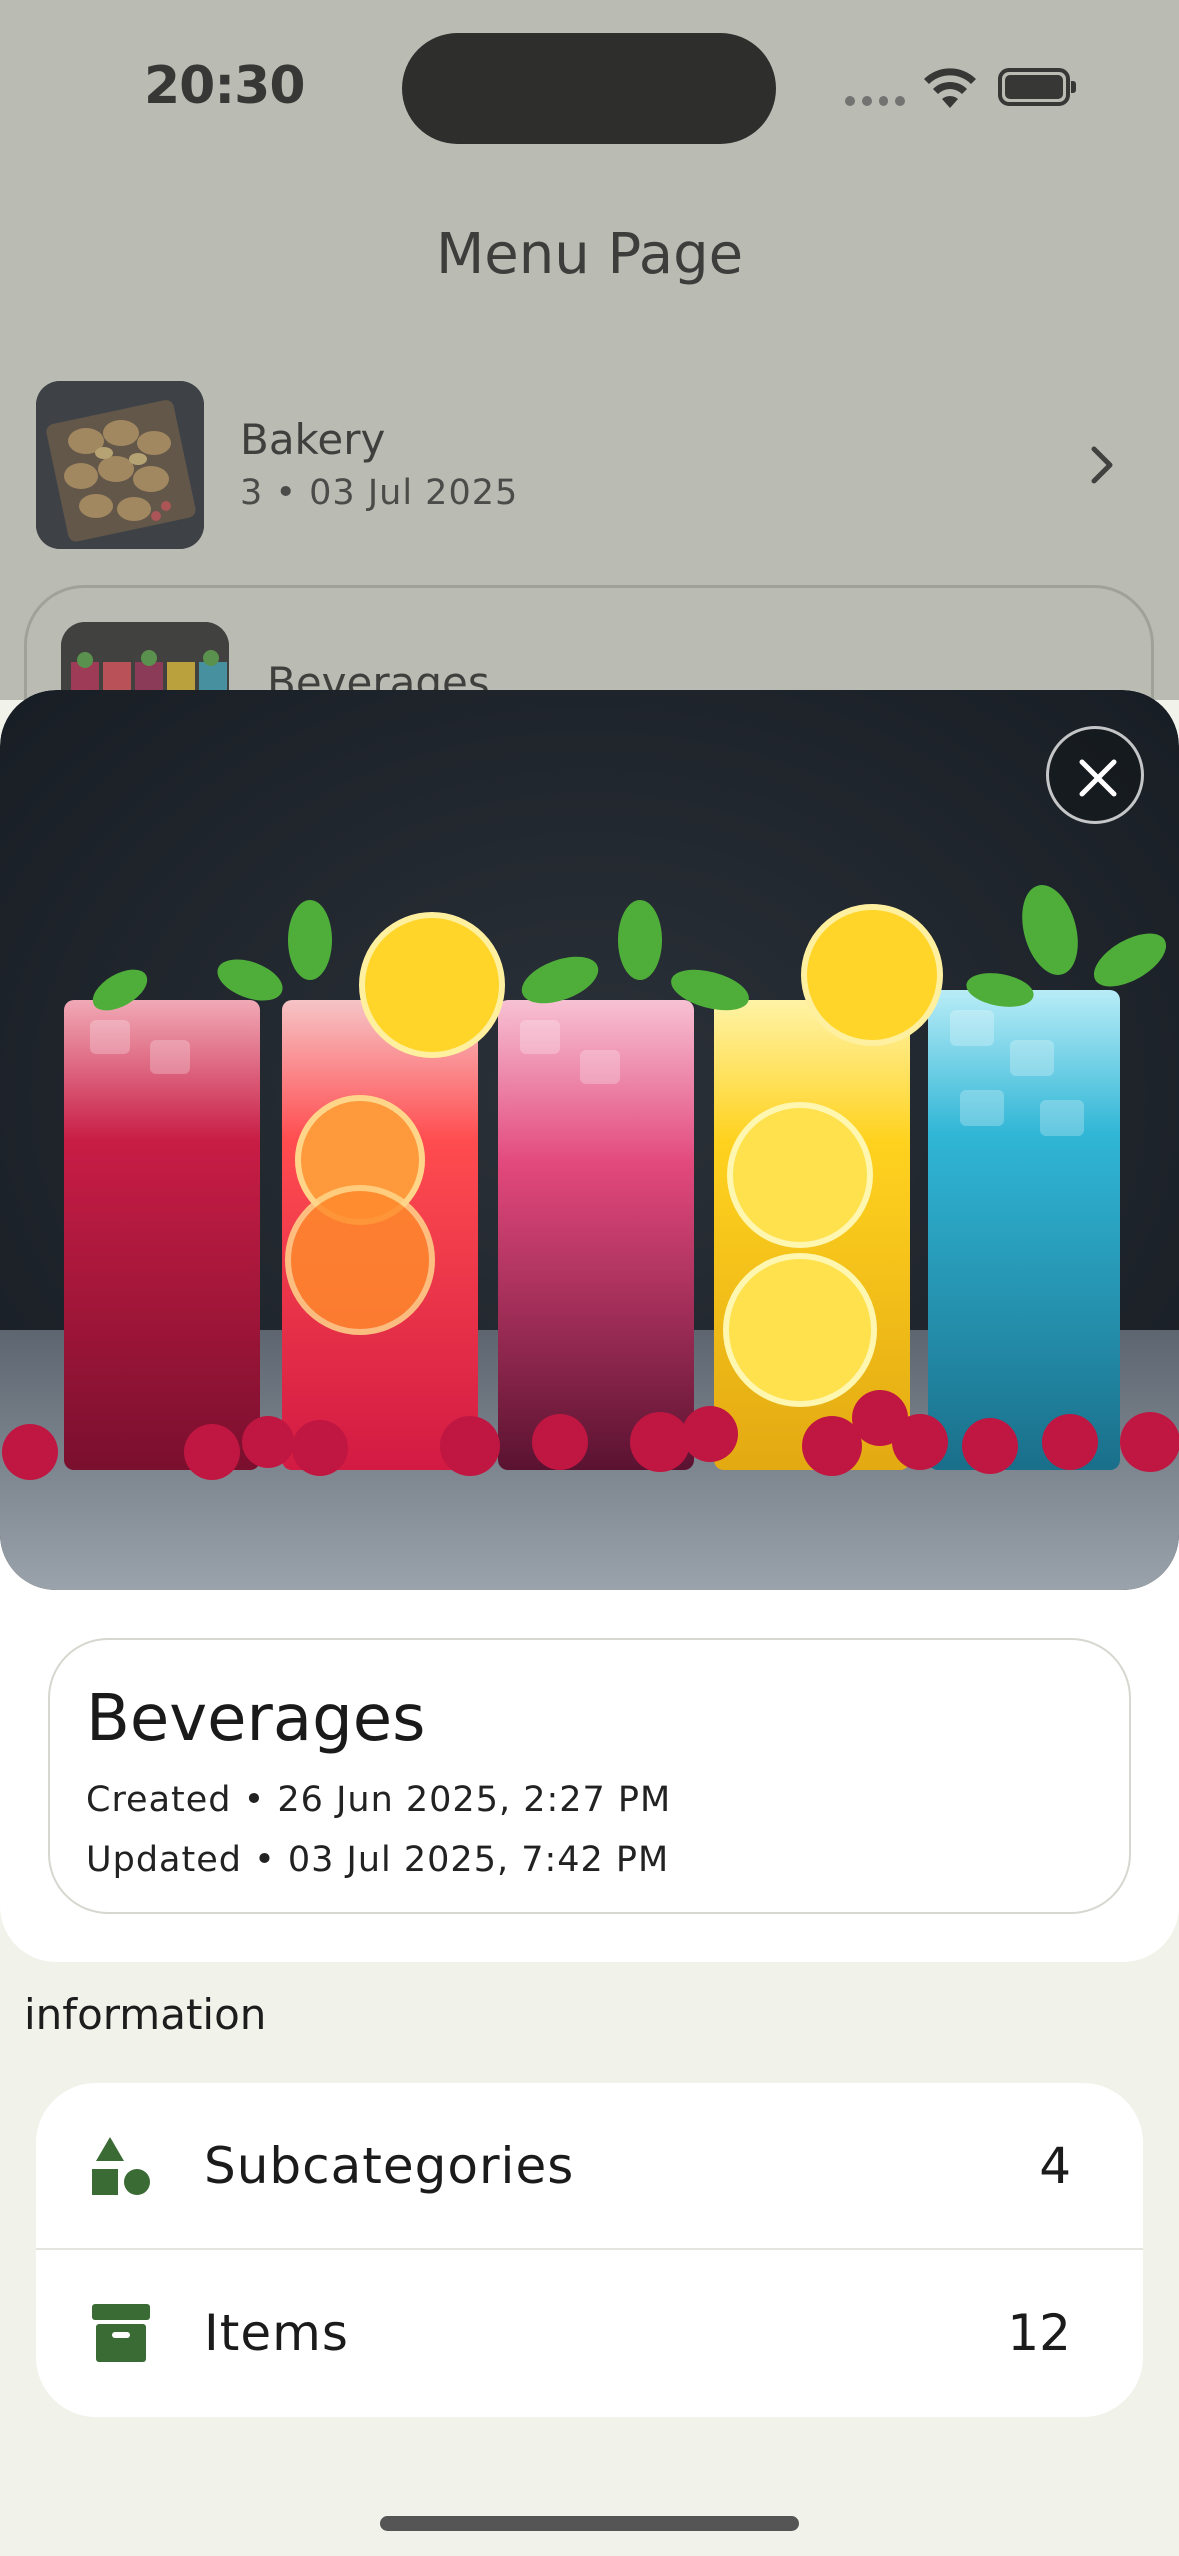 This screenshot has width=1179, height=2556. What do you see at coordinates (121, 2166) in the screenshot?
I see `shapes-icon` at bounding box center [121, 2166].